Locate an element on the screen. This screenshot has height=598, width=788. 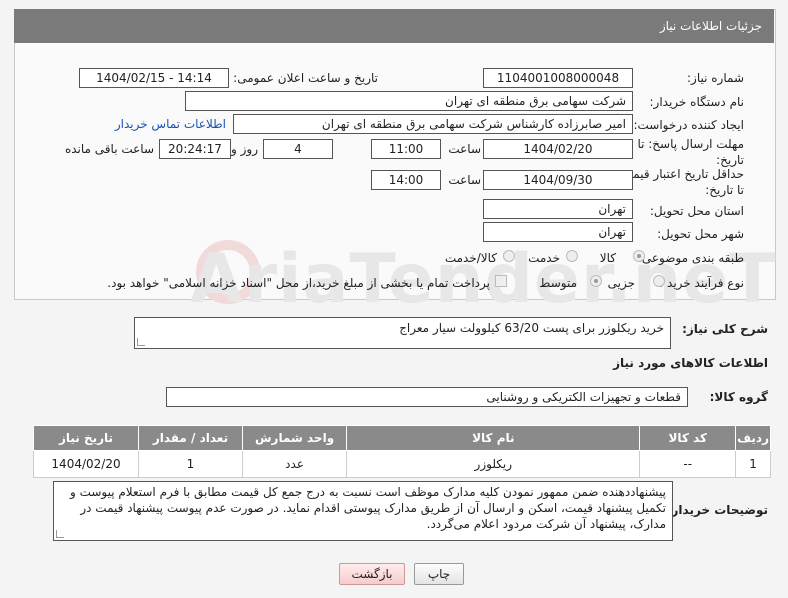
validity-time-field: 14:00 is located at coordinates (406, 180).